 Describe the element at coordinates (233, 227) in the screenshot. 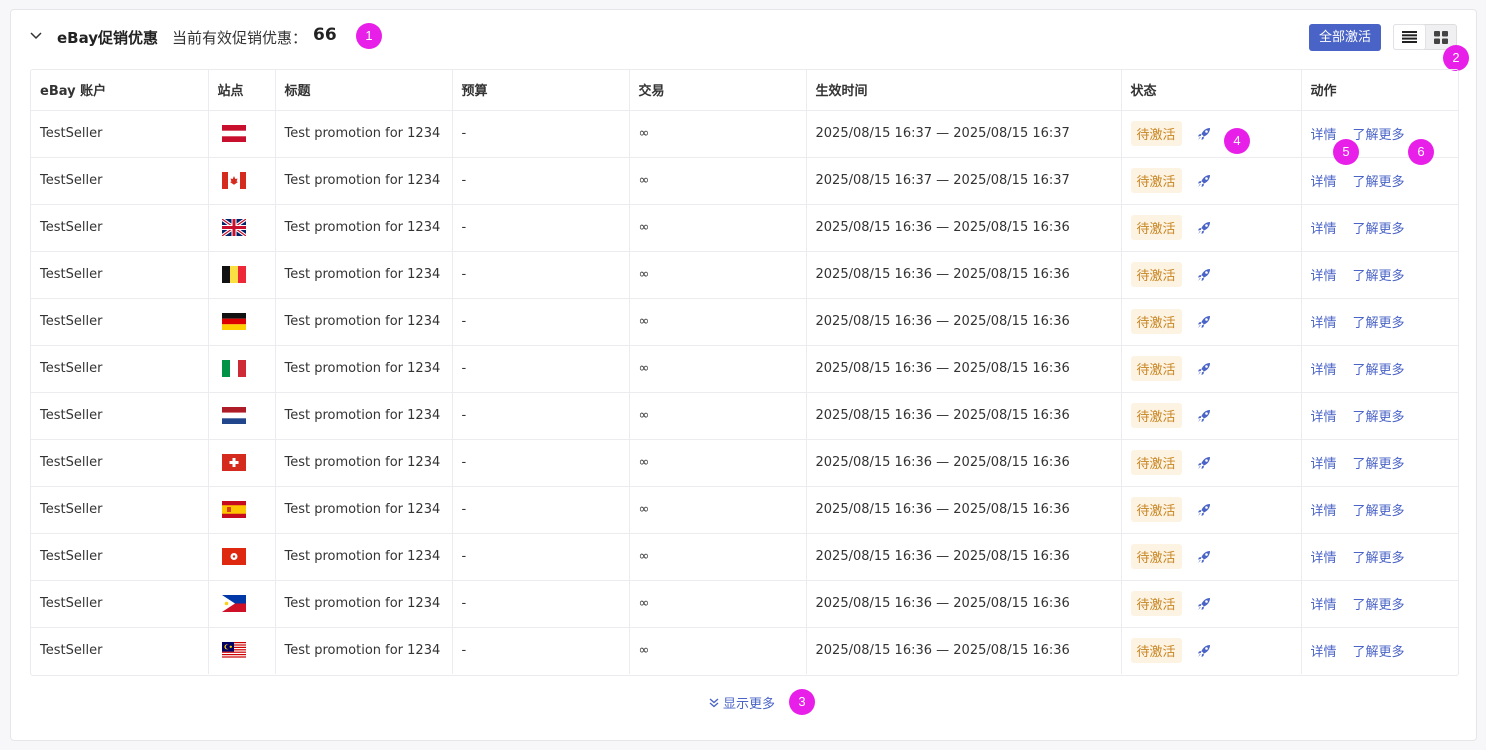

I see `flag-uk-icon` at that location.